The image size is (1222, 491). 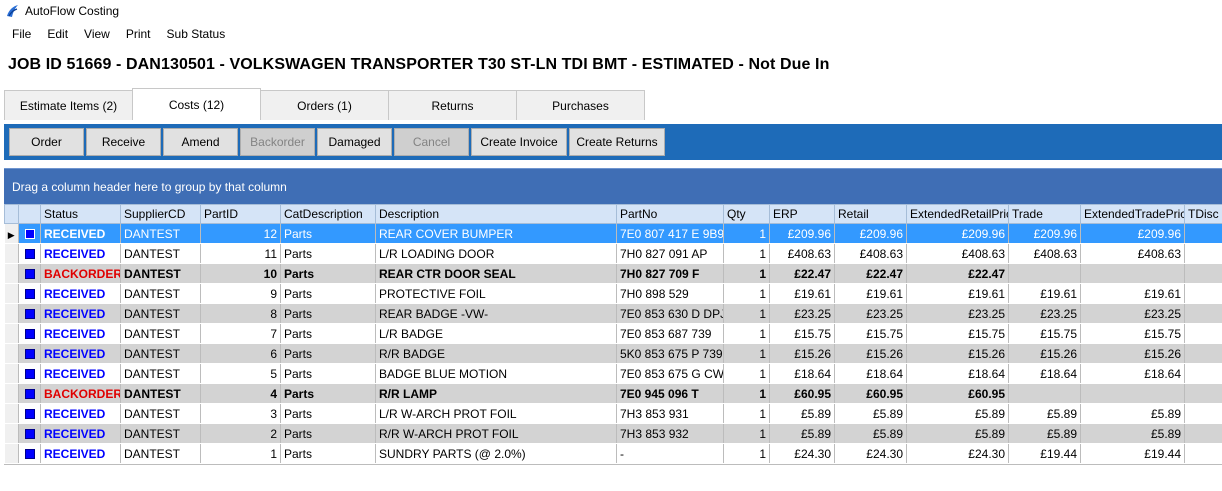 What do you see at coordinates (957, 313) in the screenshot?
I see `cell-extended-retail: £23.25` at bounding box center [957, 313].